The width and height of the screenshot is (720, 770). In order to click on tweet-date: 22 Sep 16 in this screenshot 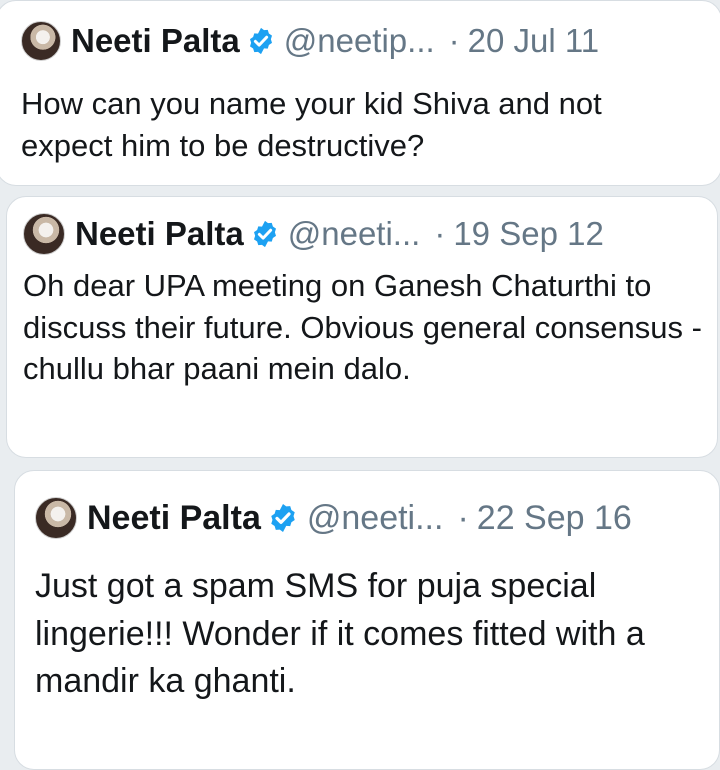, I will do `click(554, 518)`.